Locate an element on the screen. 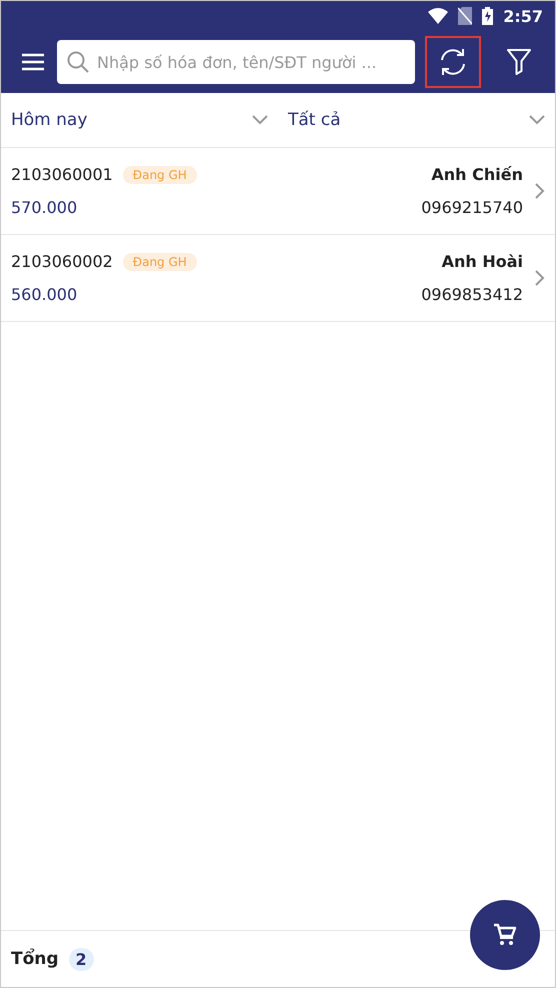  refresh-button is located at coordinates (453, 62).